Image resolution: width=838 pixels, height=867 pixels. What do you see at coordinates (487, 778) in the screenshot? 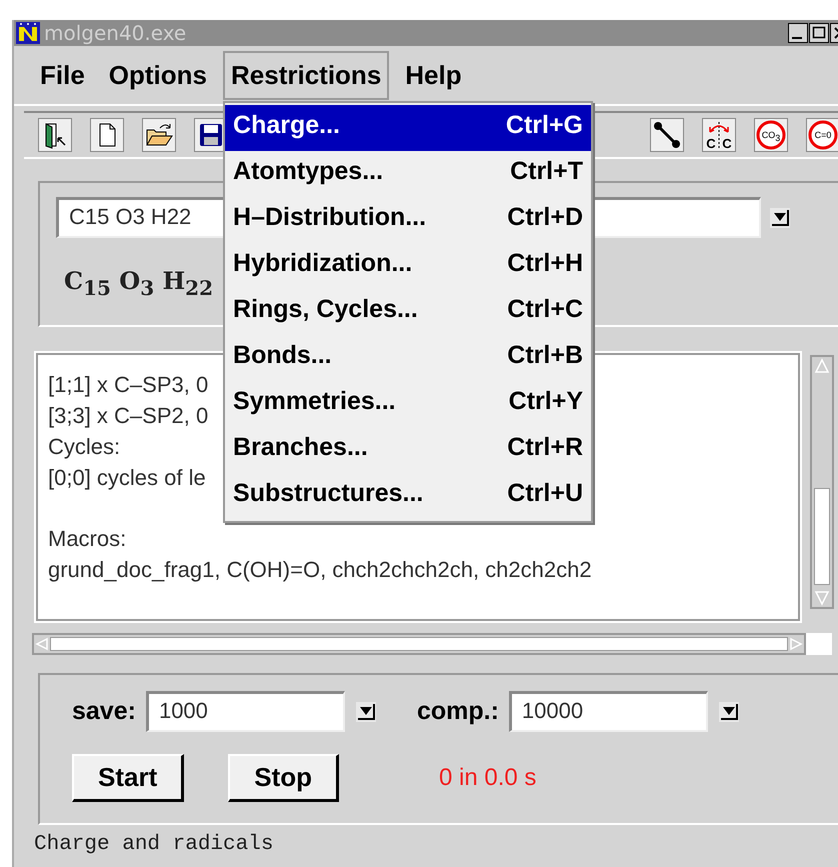
I see `result-text: 0 in 0.0 s` at bounding box center [487, 778].